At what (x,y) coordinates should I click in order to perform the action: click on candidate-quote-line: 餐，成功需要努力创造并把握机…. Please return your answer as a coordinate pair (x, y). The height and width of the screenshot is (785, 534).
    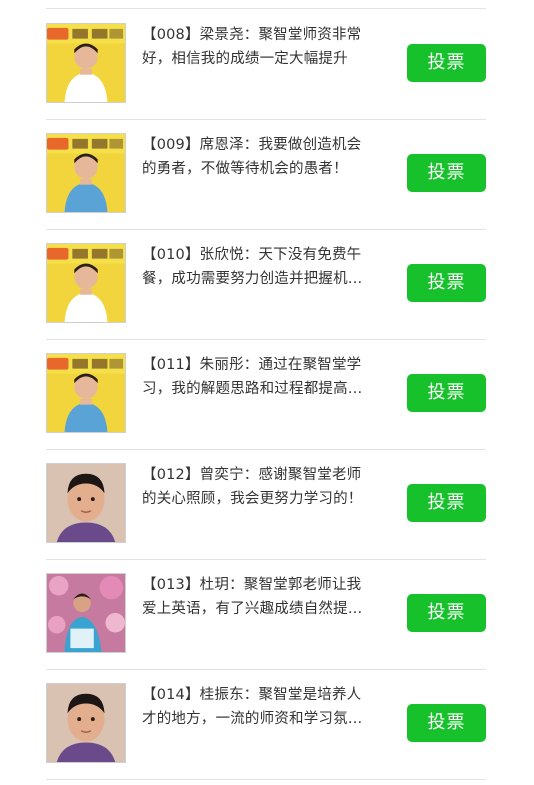
    Looking at the image, I should click on (252, 279).